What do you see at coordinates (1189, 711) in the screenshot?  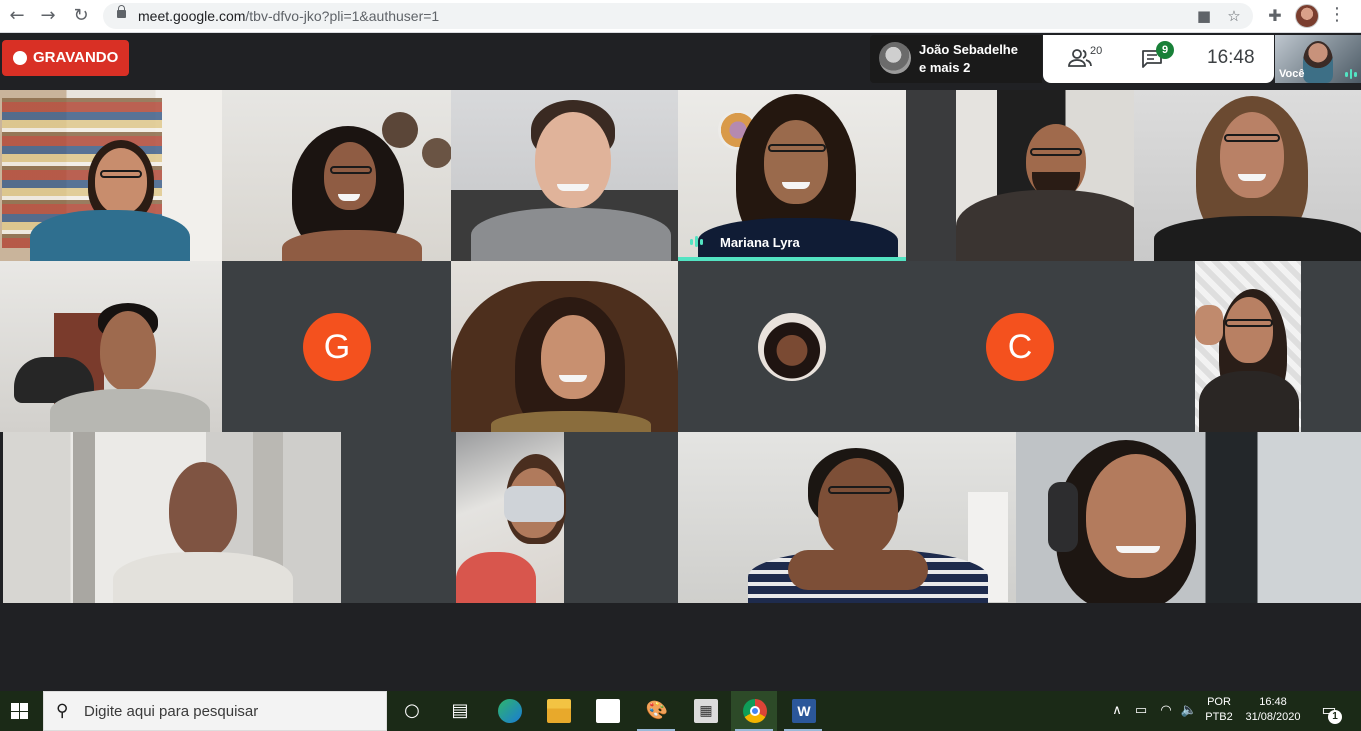 I see `volume-icon: 🔈` at bounding box center [1189, 711].